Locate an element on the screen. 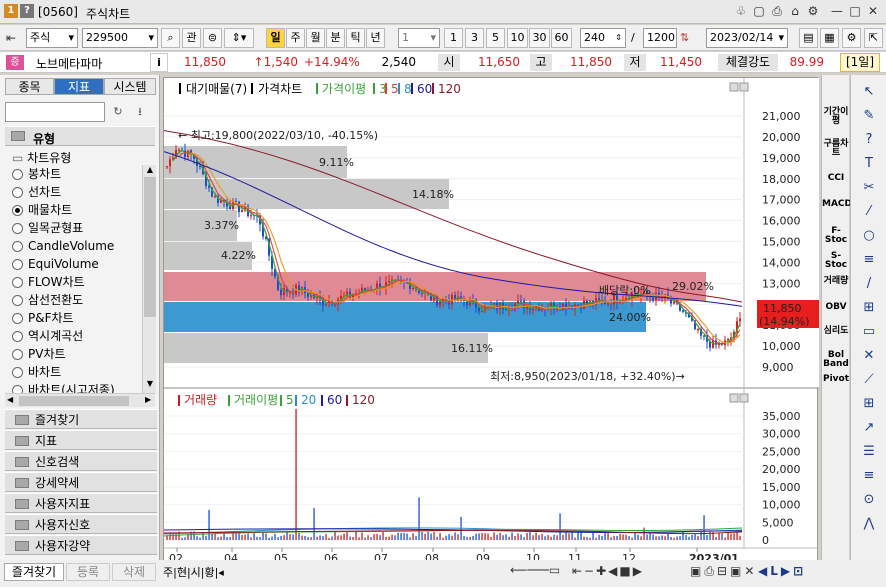 The width and height of the screenshot is (886, 587). section-type: 유형 is located at coordinates (80, 136).